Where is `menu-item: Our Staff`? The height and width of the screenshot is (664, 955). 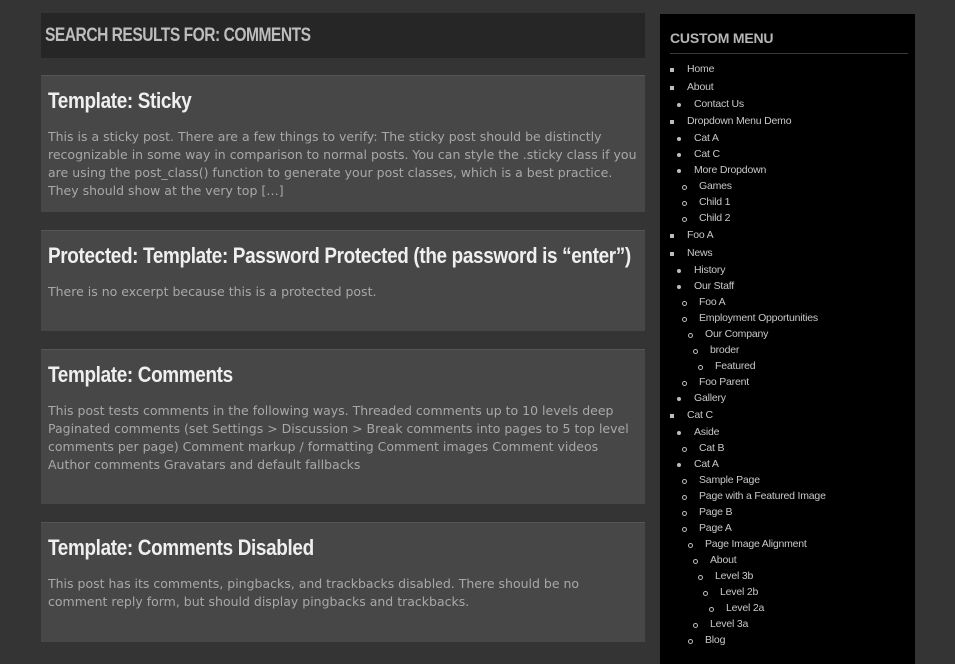
menu-item: Our Staff is located at coordinates (705, 286).